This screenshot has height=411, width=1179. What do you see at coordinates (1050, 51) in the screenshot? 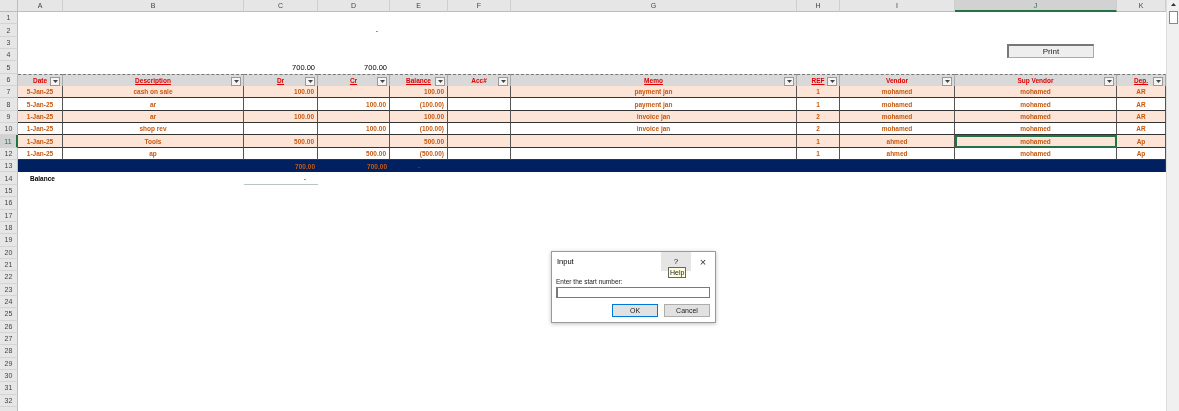
I see `print-button: Print` at bounding box center [1050, 51].